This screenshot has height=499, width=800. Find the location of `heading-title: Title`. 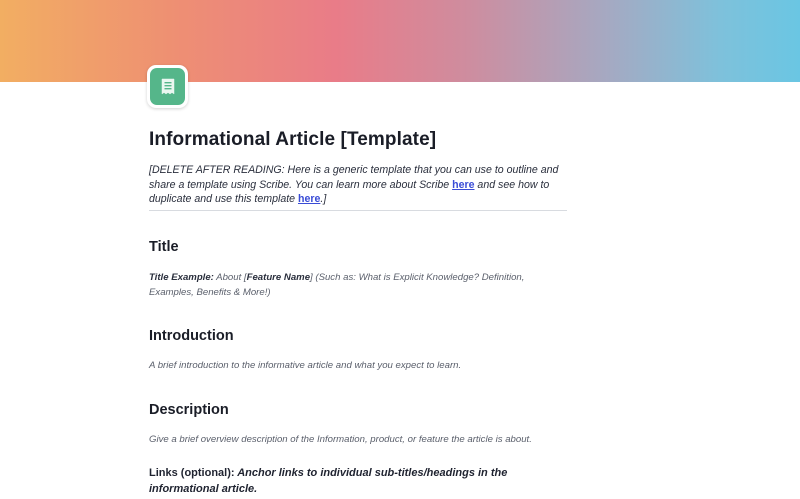

heading-title: Title is located at coordinates (359, 247).